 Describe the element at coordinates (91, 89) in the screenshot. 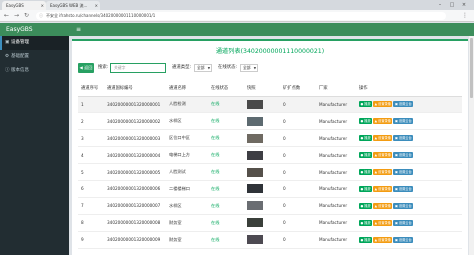

I see `col-header: 通道序号` at that location.